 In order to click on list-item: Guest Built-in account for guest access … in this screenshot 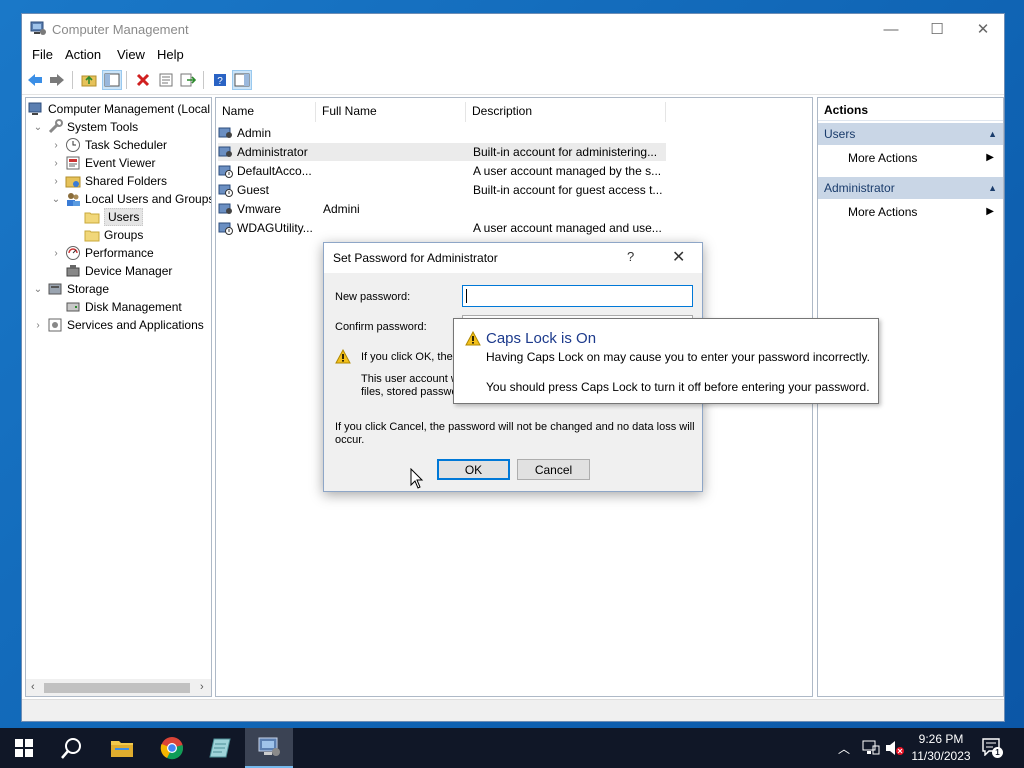, I will do `click(442, 190)`.